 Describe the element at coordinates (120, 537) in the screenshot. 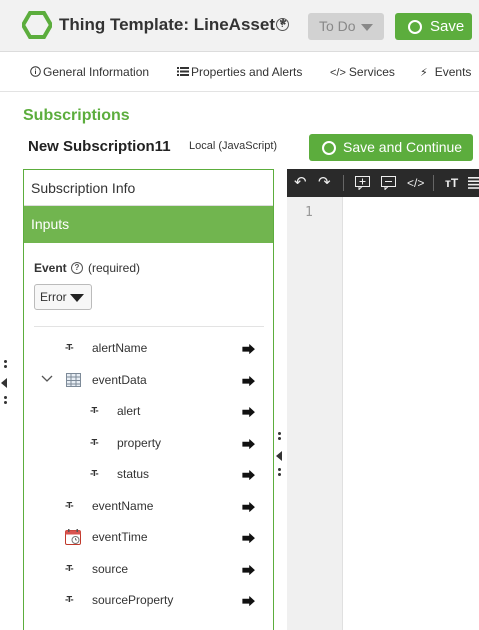

I see `input-label: eventTime` at that location.